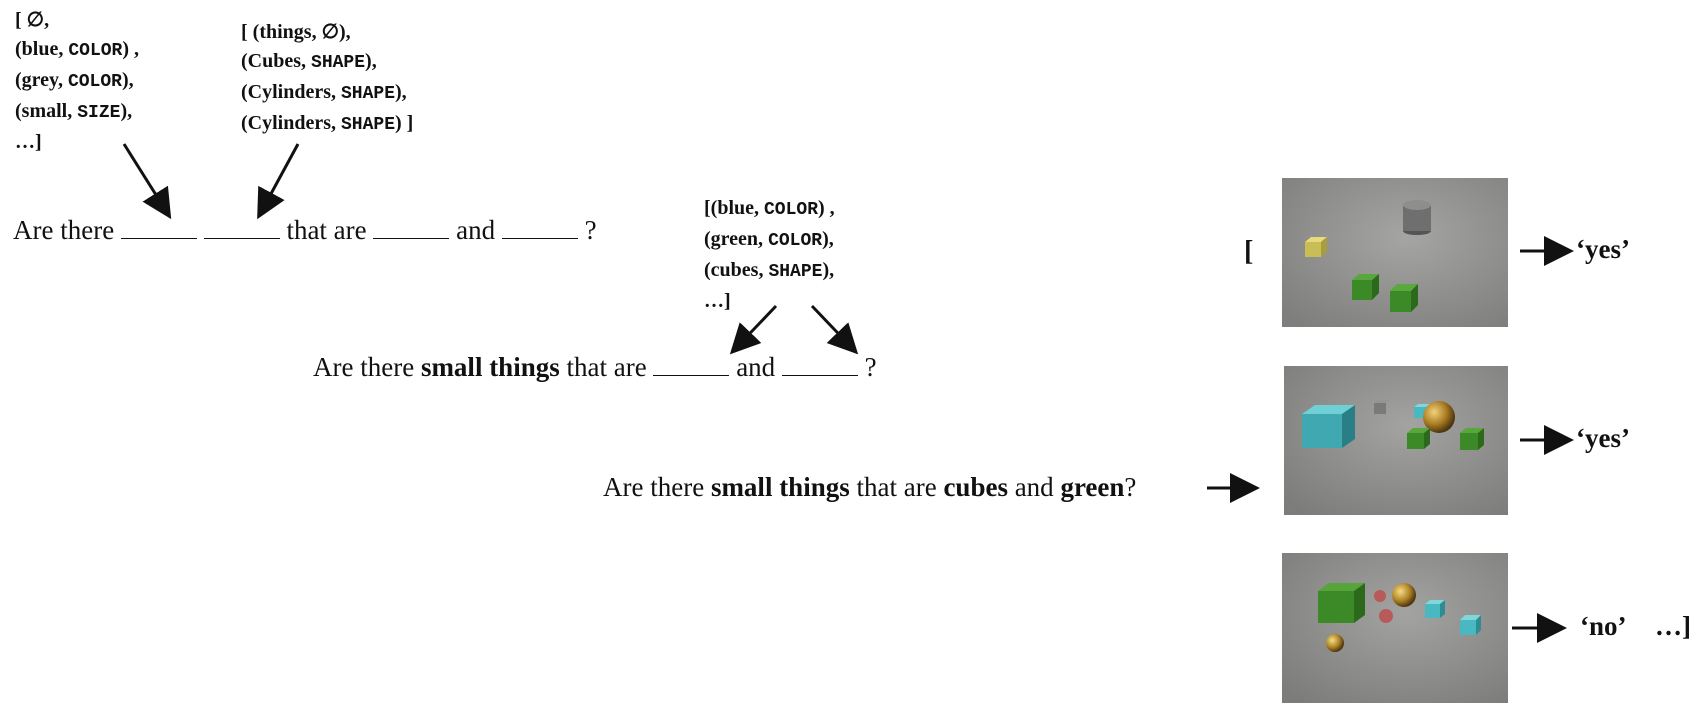 This screenshot has width=1697, height=715. I want to click on list-entry: [(blue, COLOR) ,, so click(769, 209).